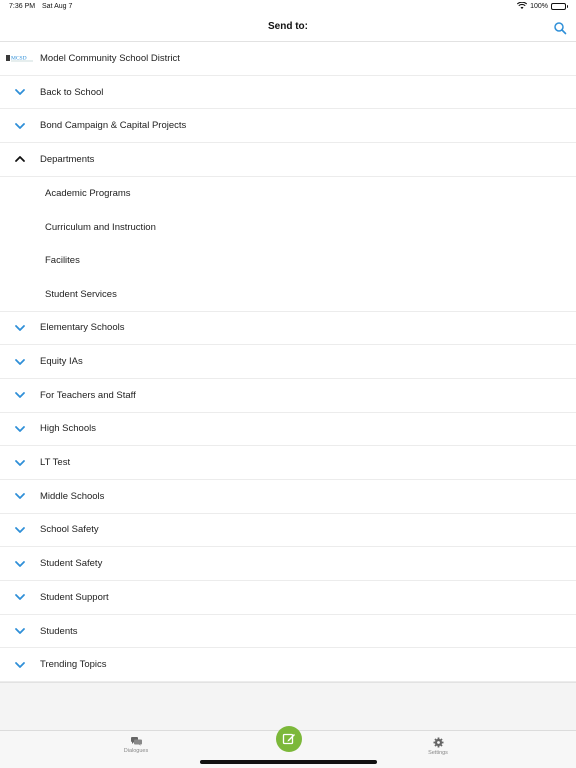  I want to click on tab-settings: Settings, so click(438, 746).